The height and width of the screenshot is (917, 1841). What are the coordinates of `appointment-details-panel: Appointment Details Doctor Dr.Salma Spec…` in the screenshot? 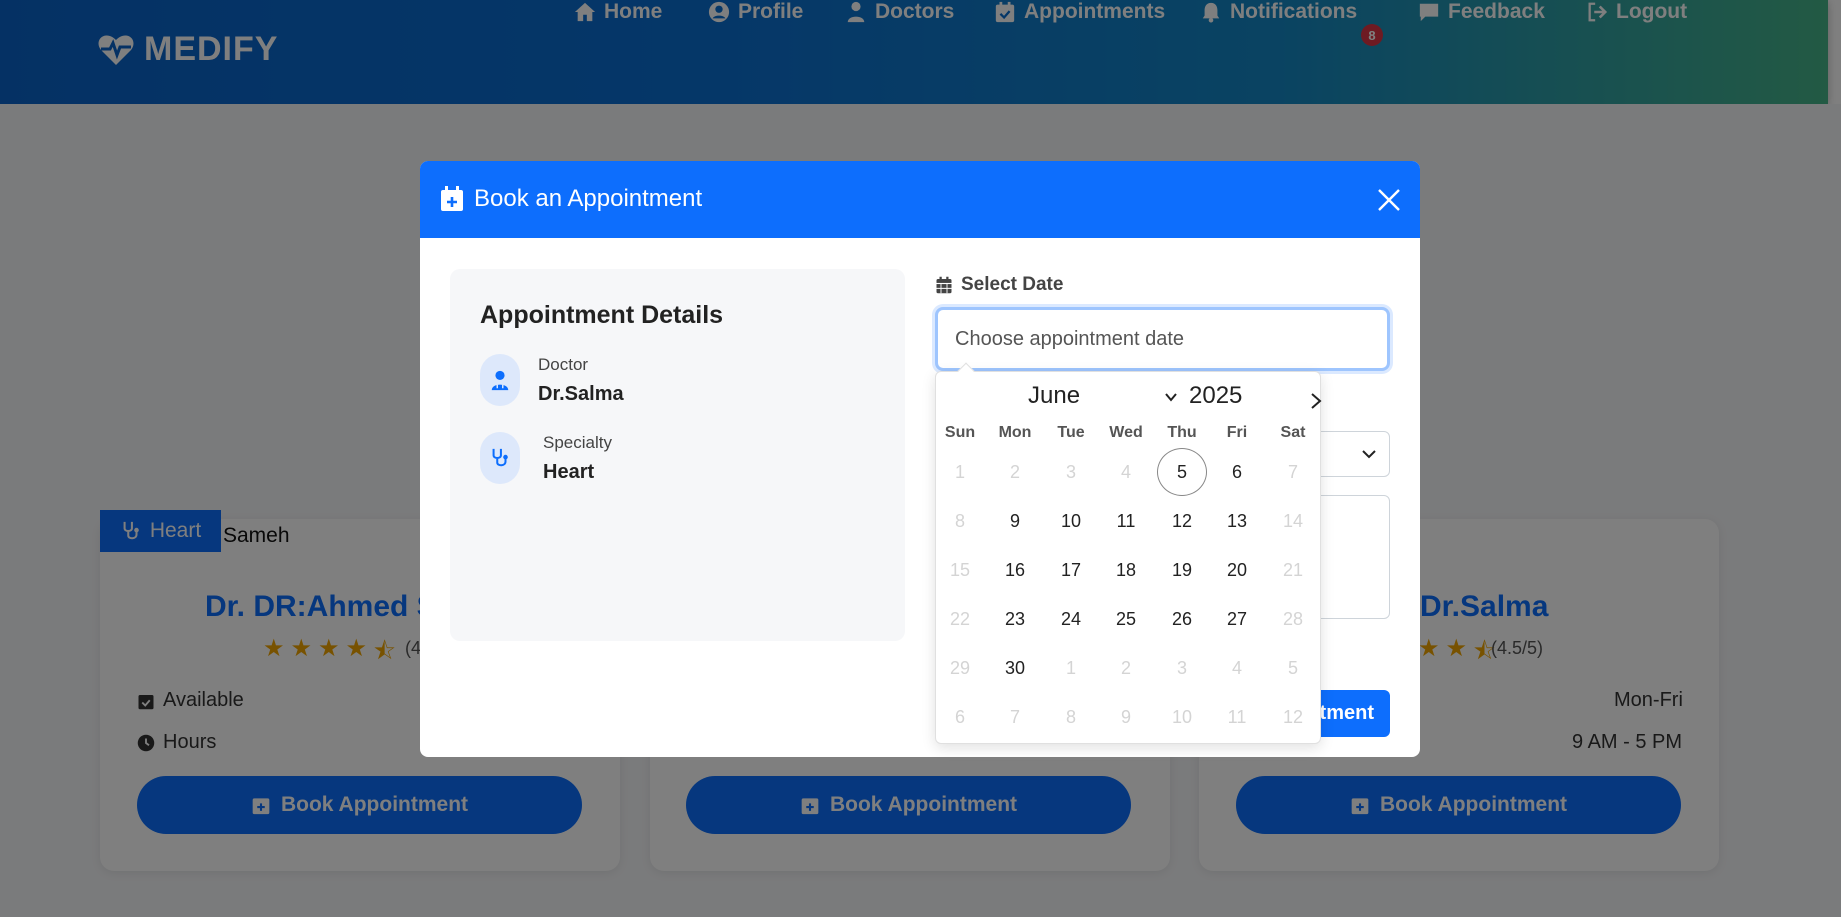 It's located at (677, 455).